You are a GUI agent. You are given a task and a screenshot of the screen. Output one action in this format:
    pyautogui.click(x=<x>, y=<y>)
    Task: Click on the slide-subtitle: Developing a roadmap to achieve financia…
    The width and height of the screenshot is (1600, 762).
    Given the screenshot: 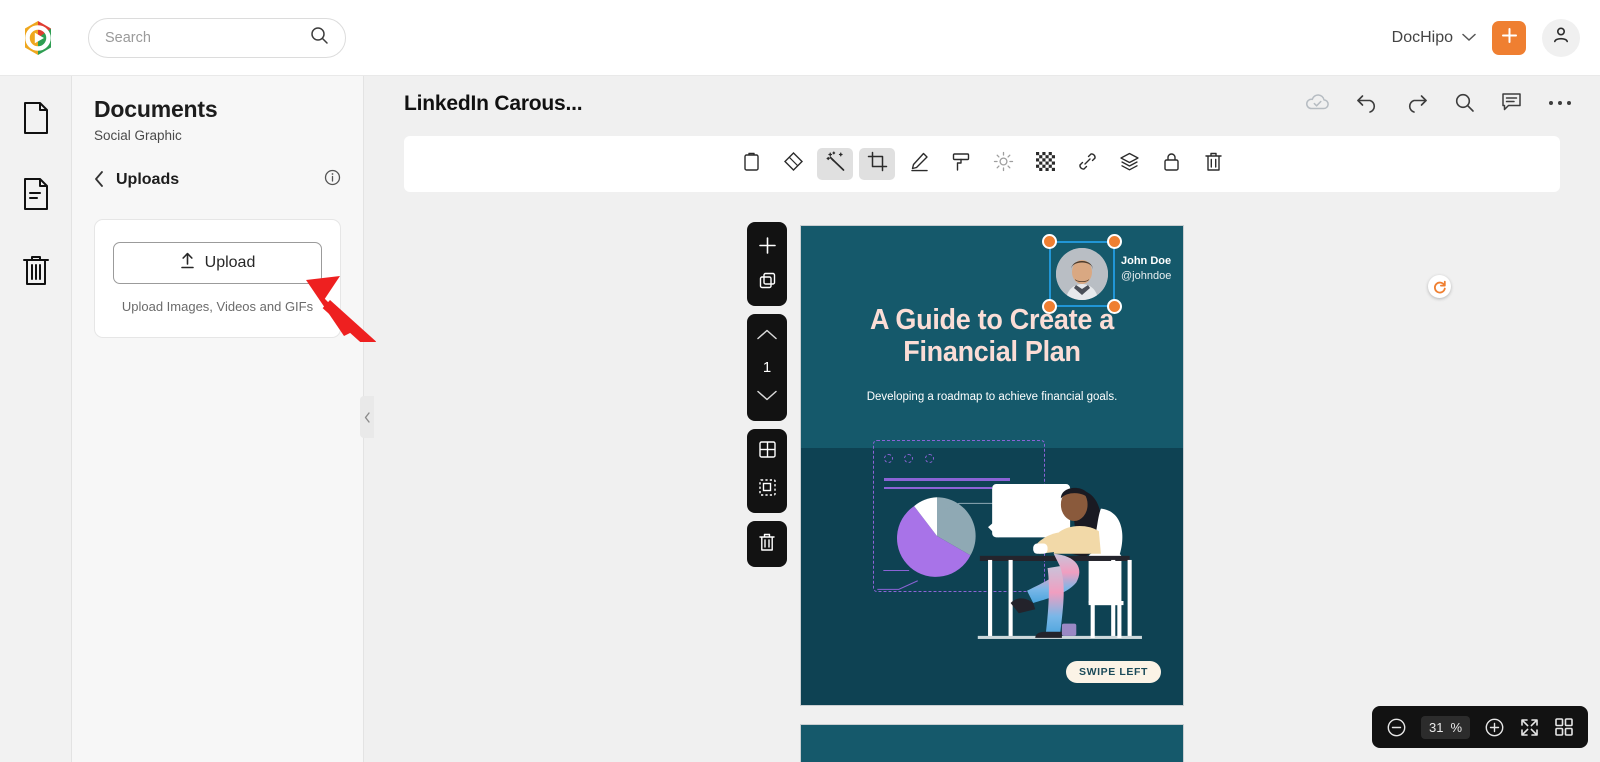 What is the action you would take?
    pyautogui.click(x=992, y=397)
    